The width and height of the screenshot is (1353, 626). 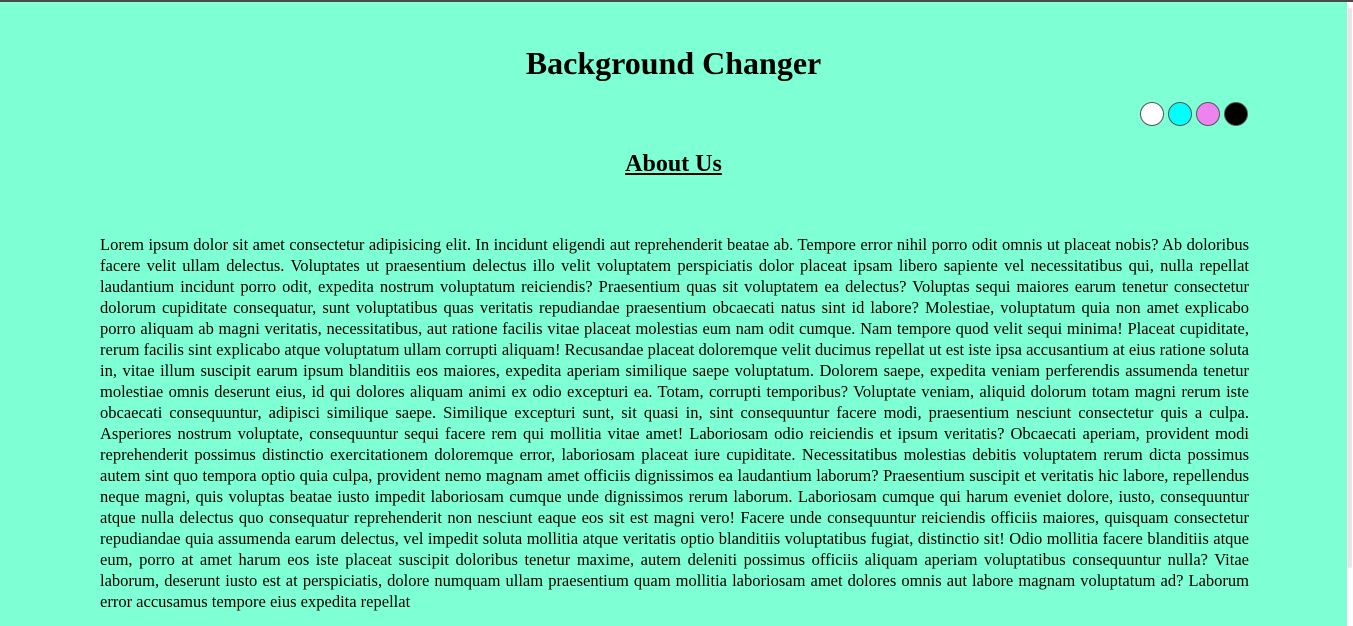 What do you see at coordinates (1350, 288) in the screenshot?
I see `scrollbar-thumb` at bounding box center [1350, 288].